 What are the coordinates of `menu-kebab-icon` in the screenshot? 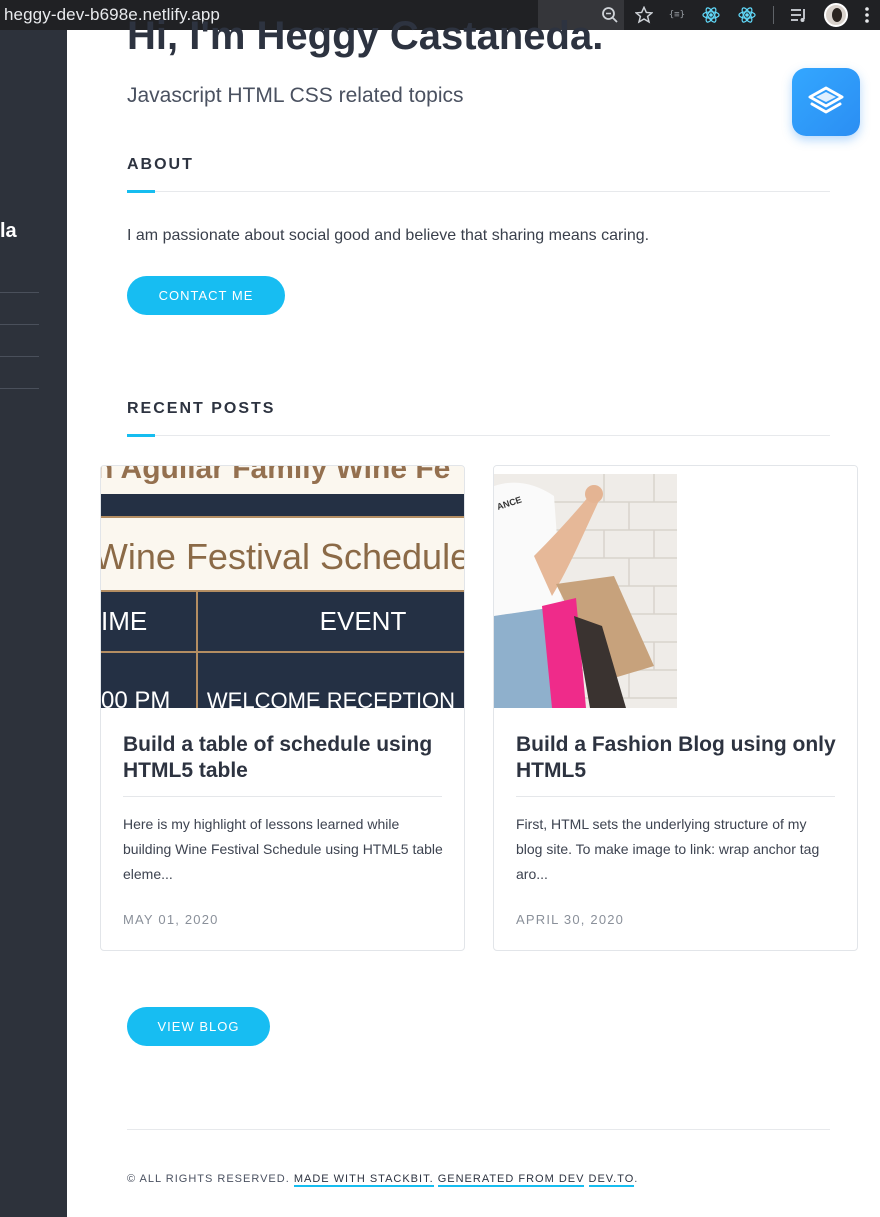 It's located at (867, 15).